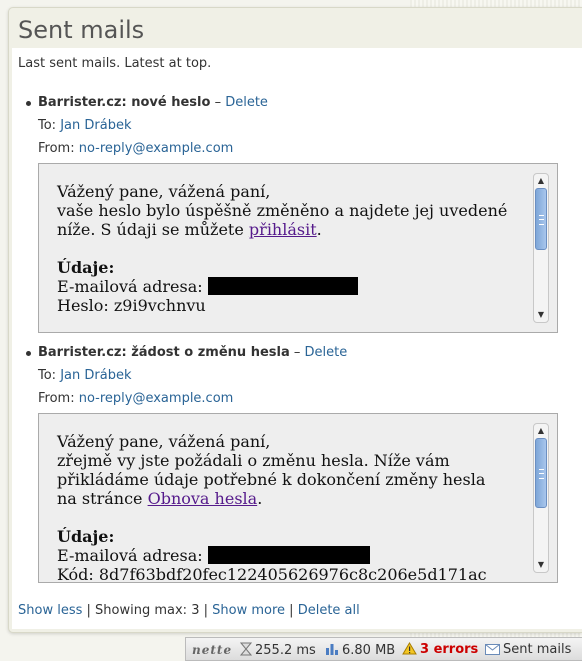  Describe the element at coordinates (283, 229) in the screenshot. I see `login-link: přihlásit` at that location.